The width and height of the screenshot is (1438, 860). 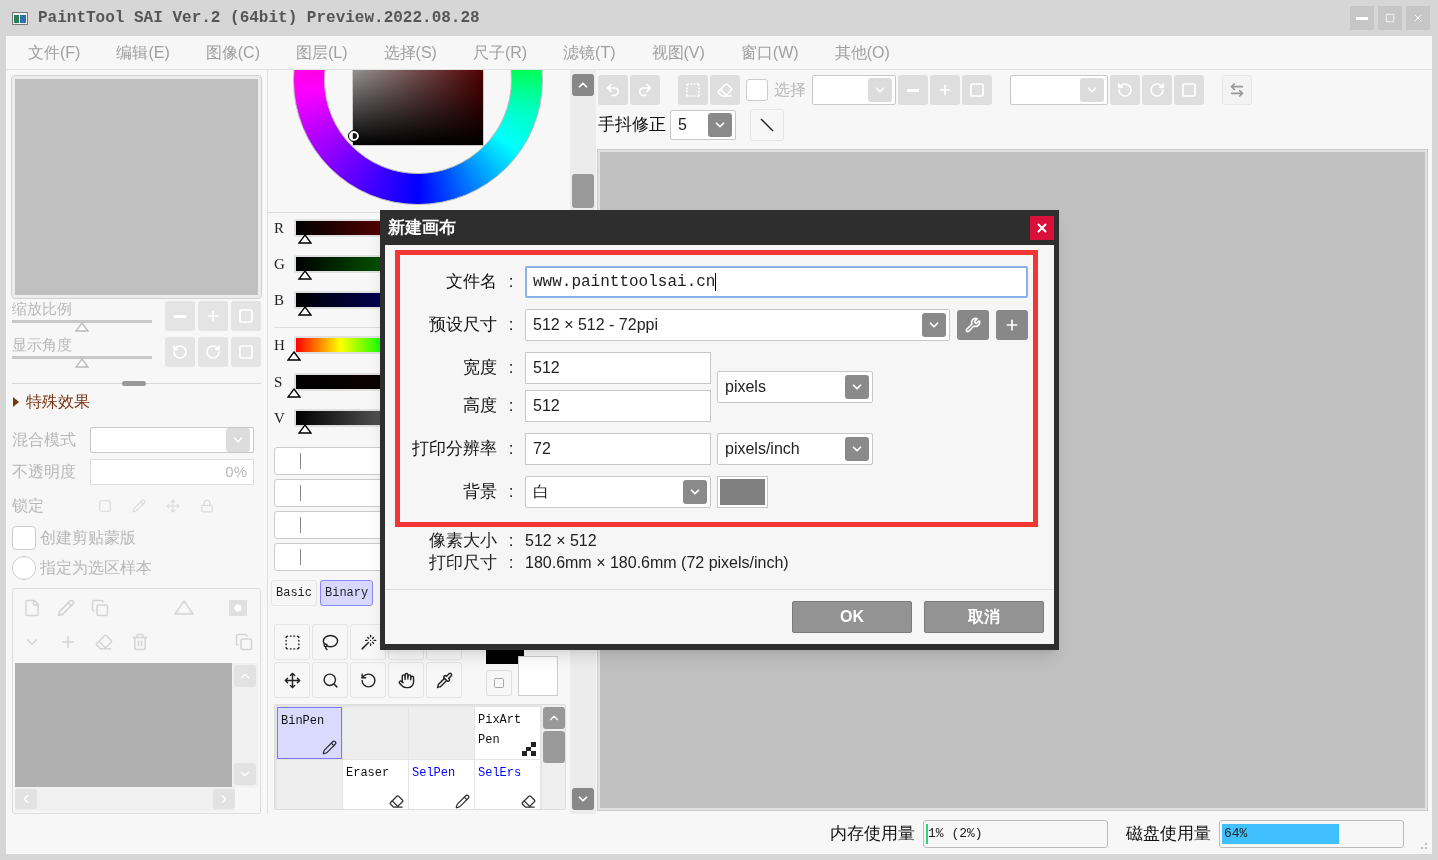 I want to click on field-label: 混合模式, so click(x=44, y=440).